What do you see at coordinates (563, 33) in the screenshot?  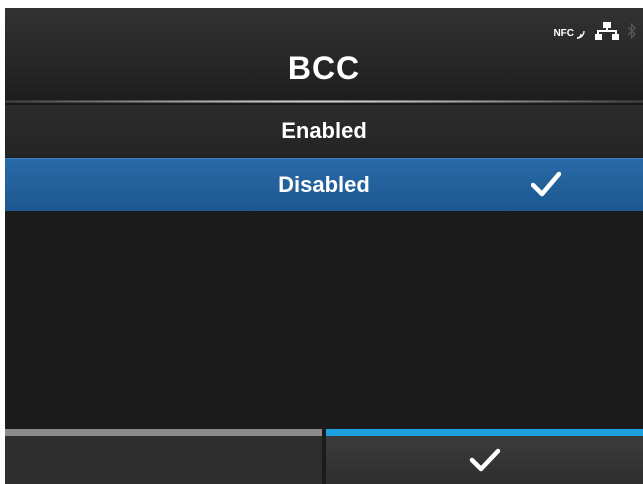 I see `nfc-label: NFC` at bounding box center [563, 33].